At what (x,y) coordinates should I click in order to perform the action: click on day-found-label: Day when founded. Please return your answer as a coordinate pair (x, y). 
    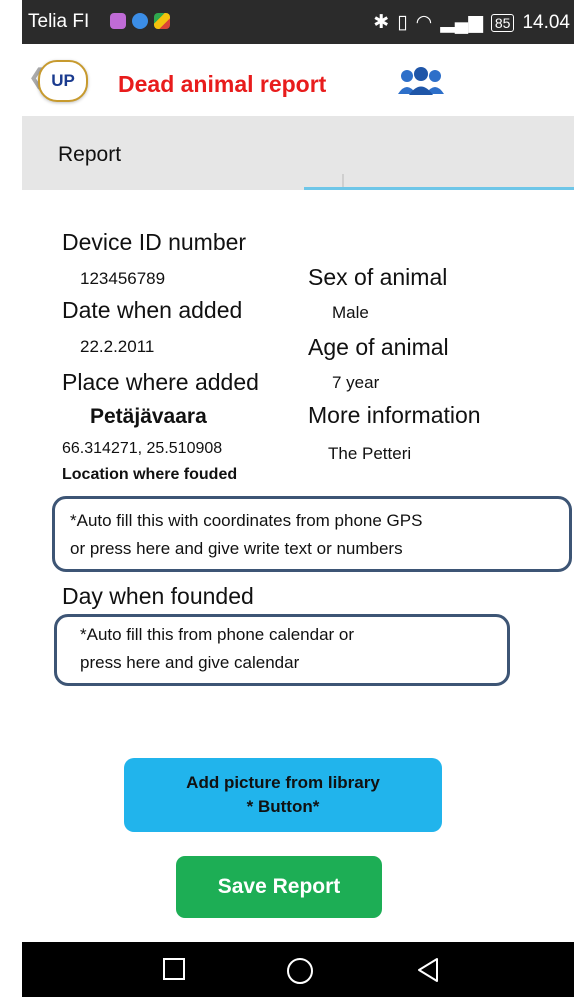
    Looking at the image, I should click on (158, 596).